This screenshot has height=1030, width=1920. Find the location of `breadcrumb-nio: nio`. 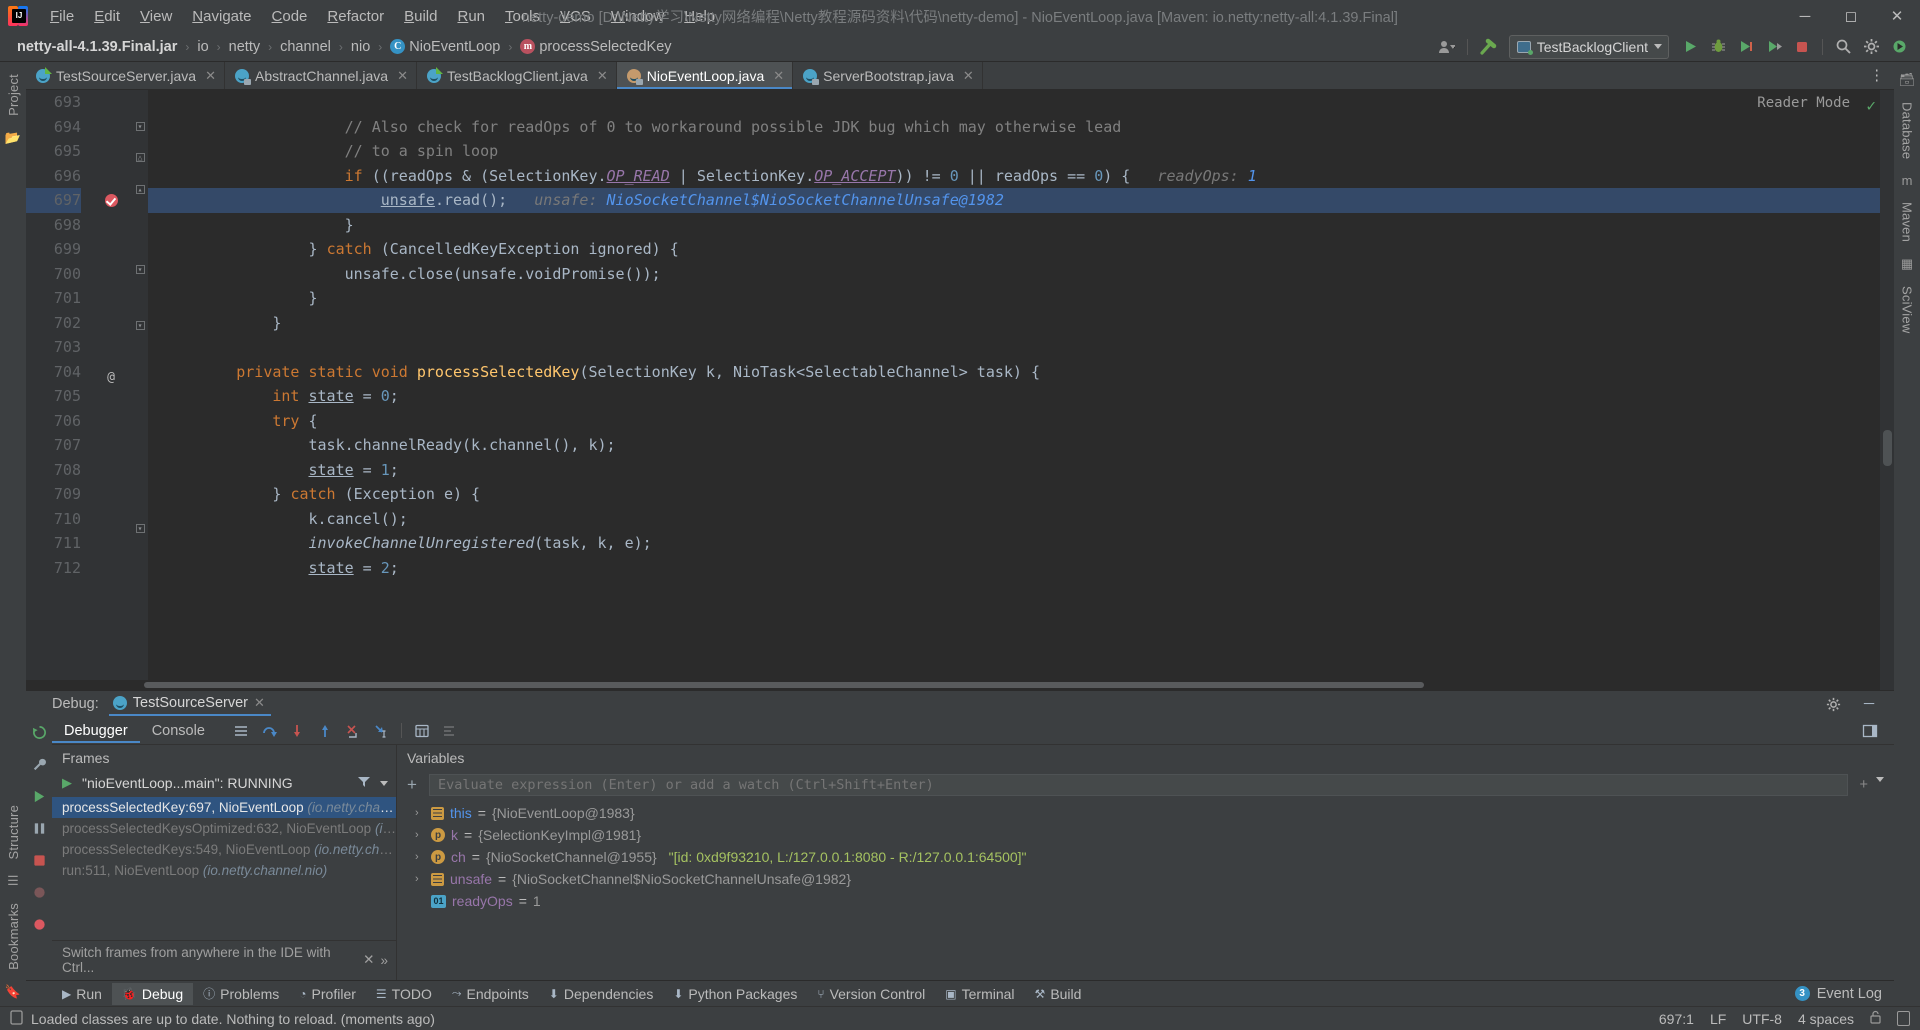

breadcrumb-nio: nio is located at coordinates (360, 47).